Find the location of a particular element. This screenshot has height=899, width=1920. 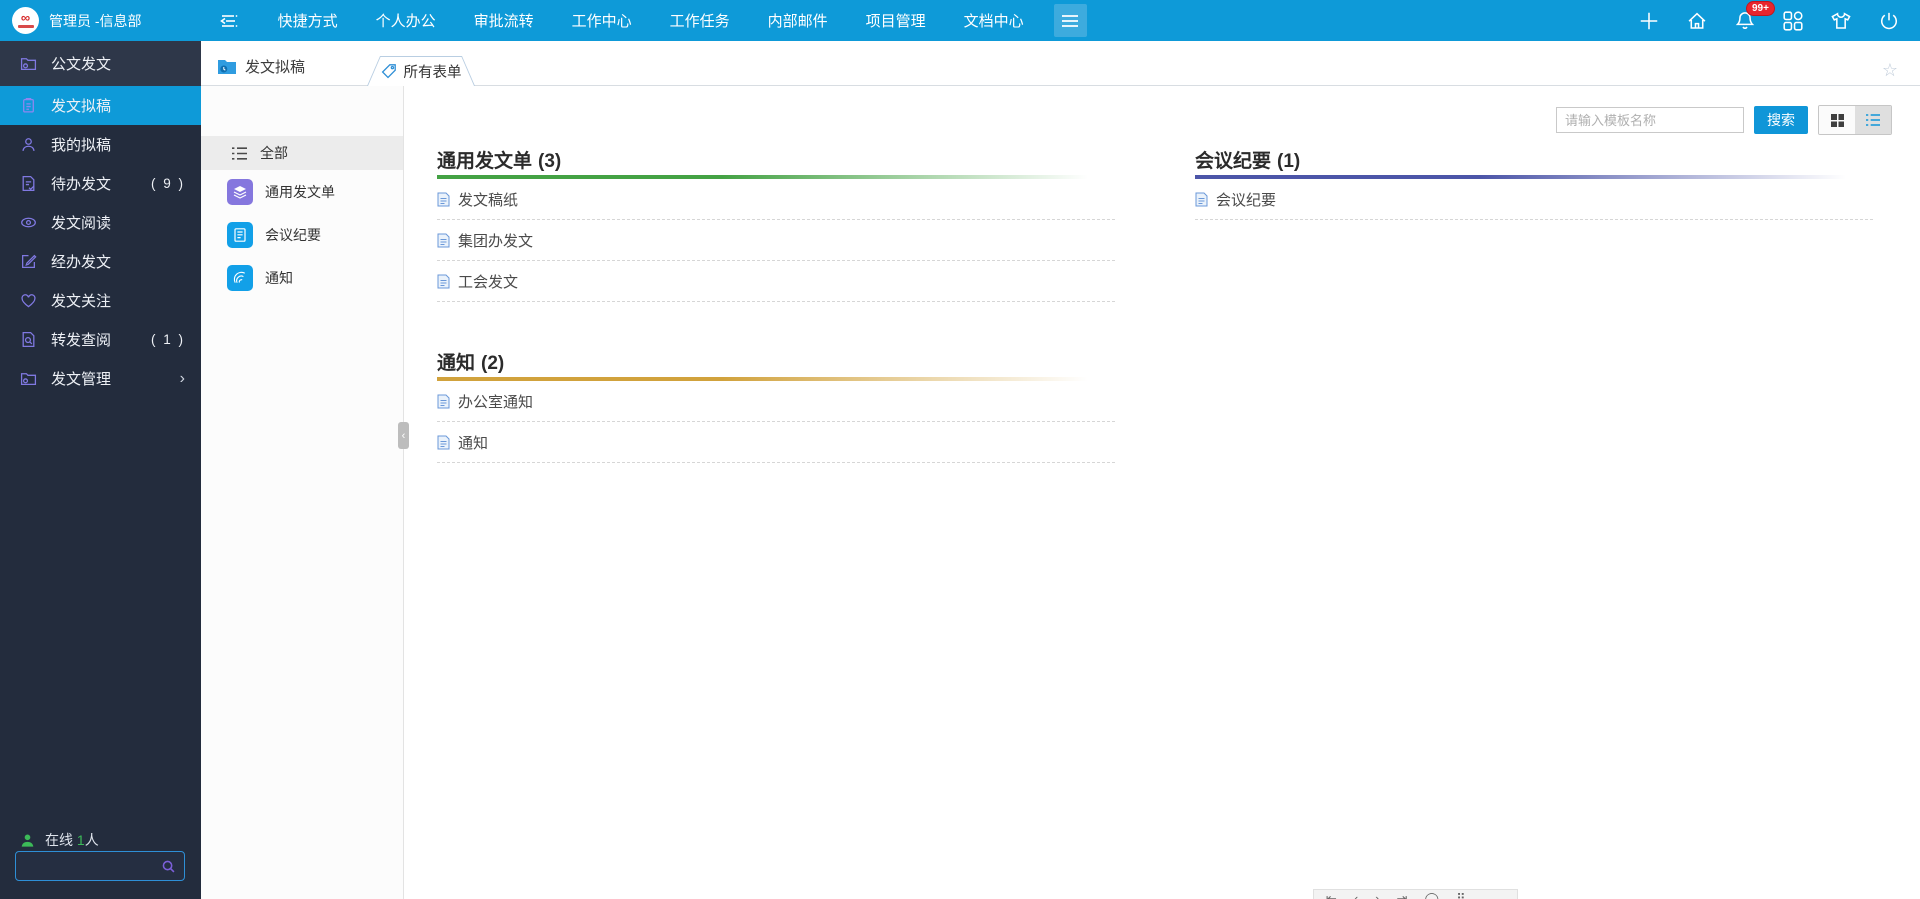

user-icon is located at coordinates (28, 144).